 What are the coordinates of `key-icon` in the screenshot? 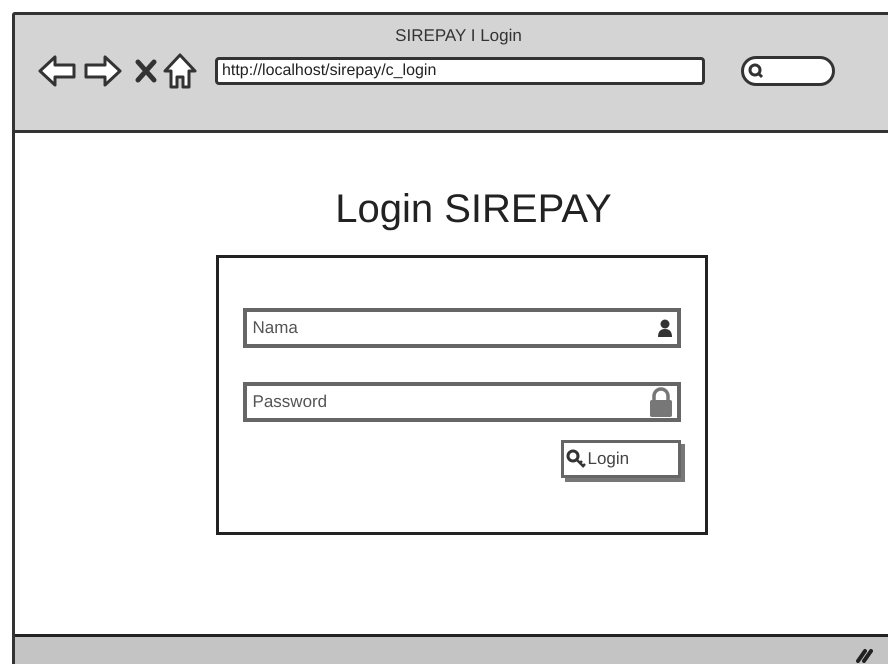 It's located at (576, 459).